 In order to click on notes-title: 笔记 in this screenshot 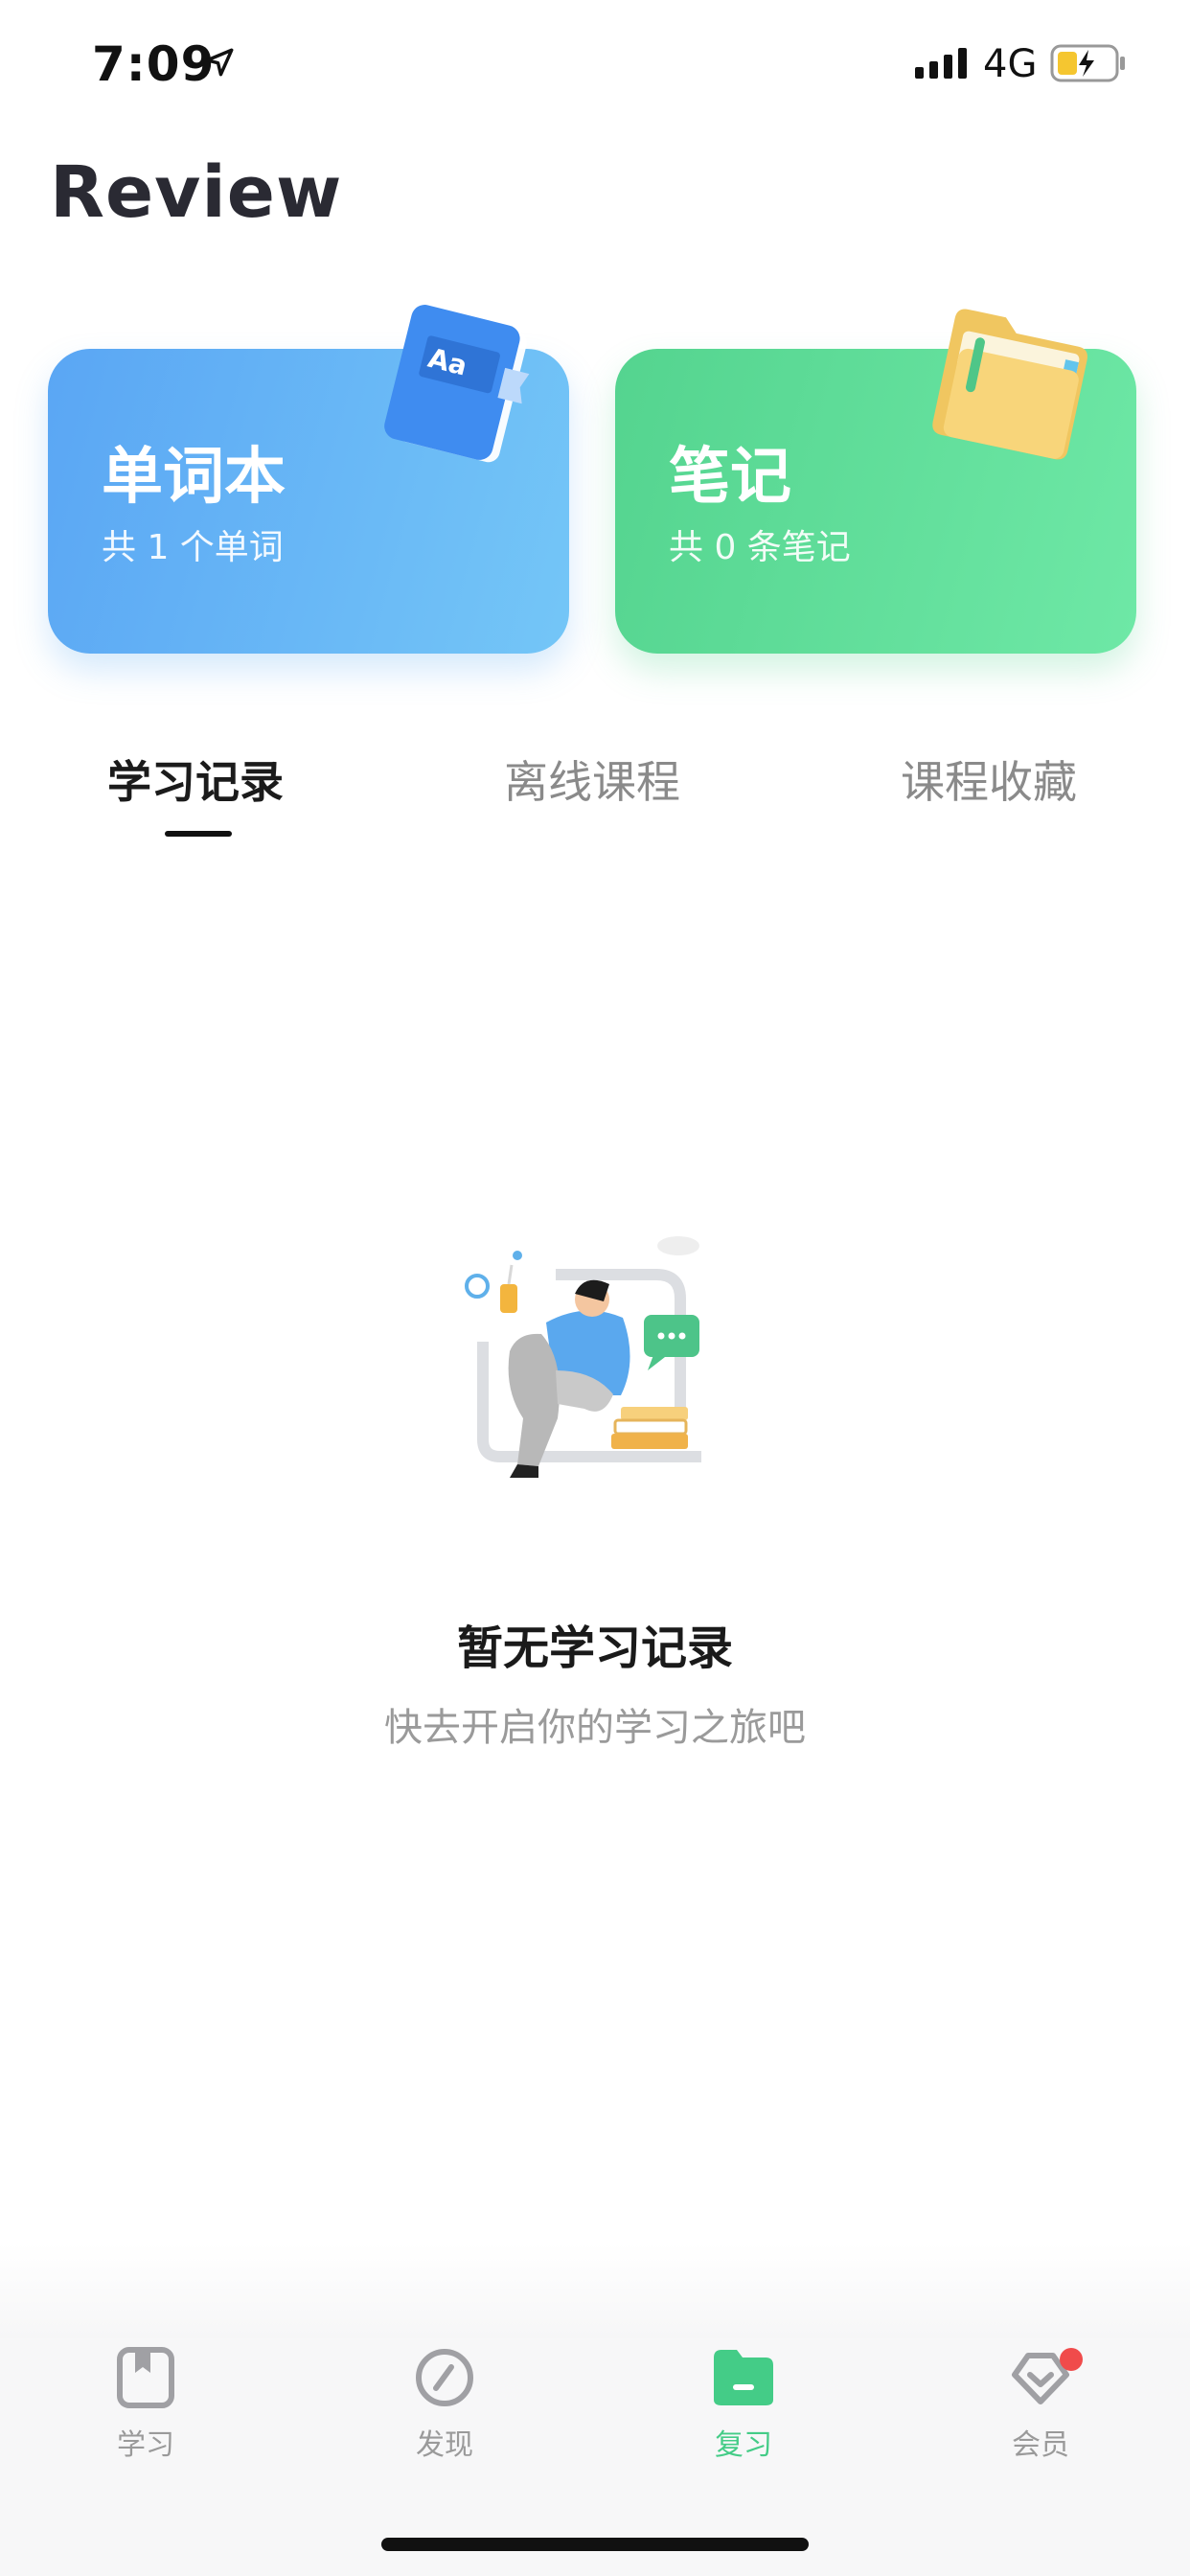, I will do `click(730, 477)`.